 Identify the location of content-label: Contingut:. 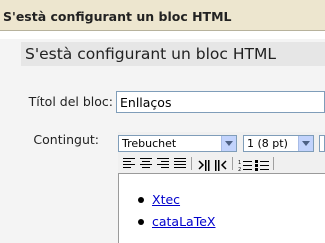
(66, 139).